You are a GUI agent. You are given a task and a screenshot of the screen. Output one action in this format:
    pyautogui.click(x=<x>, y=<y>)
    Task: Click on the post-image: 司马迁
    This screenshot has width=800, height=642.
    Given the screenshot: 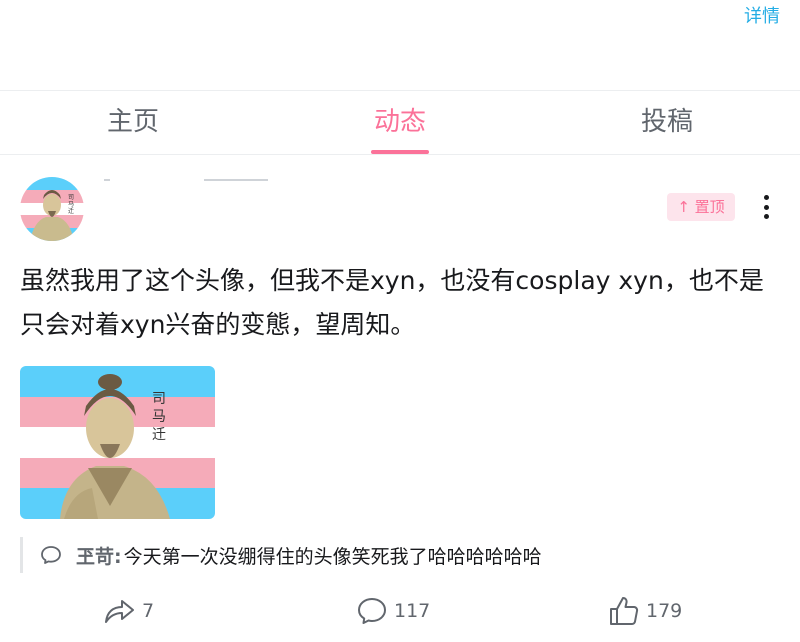 What is the action you would take?
    pyautogui.click(x=117, y=442)
    